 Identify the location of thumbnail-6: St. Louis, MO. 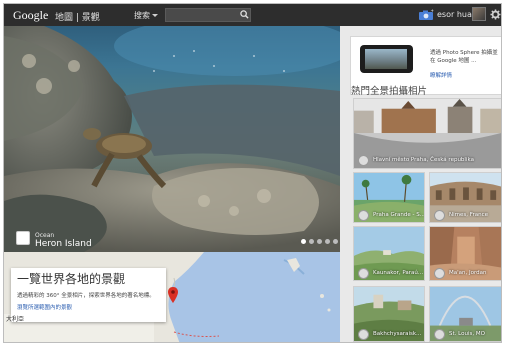
(465, 314).